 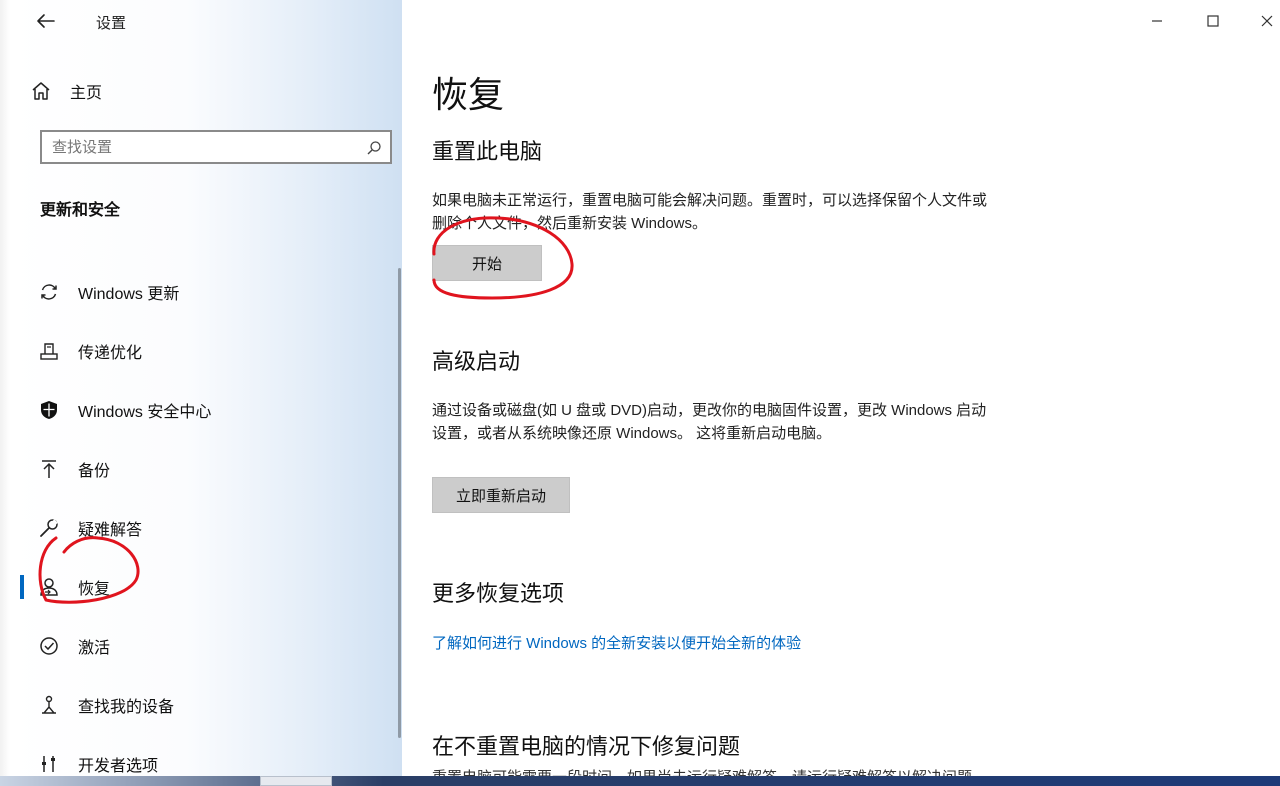 What do you see at coordinates (5, 388) in the screenshot?
I see `window-left-edge` at bounding box center [5, 388].